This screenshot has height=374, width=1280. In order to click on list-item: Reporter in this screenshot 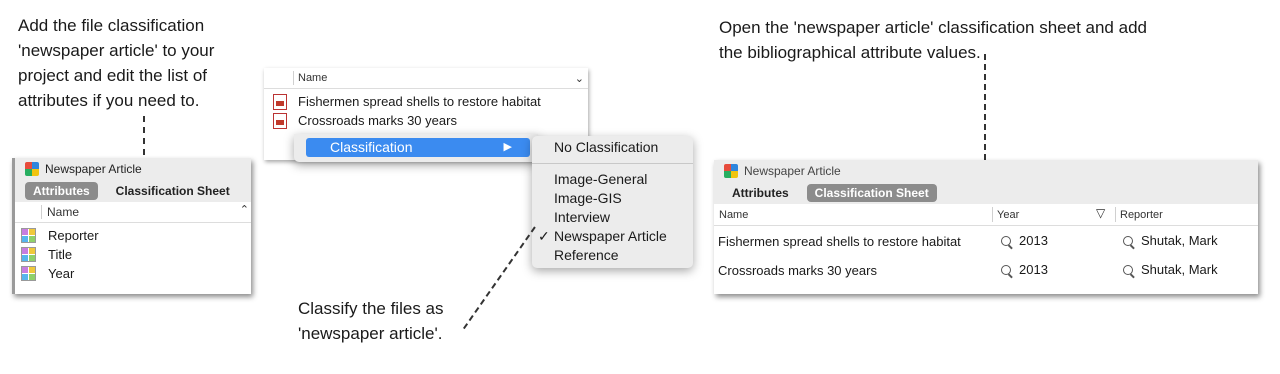, I will do `click(133, 235)`.